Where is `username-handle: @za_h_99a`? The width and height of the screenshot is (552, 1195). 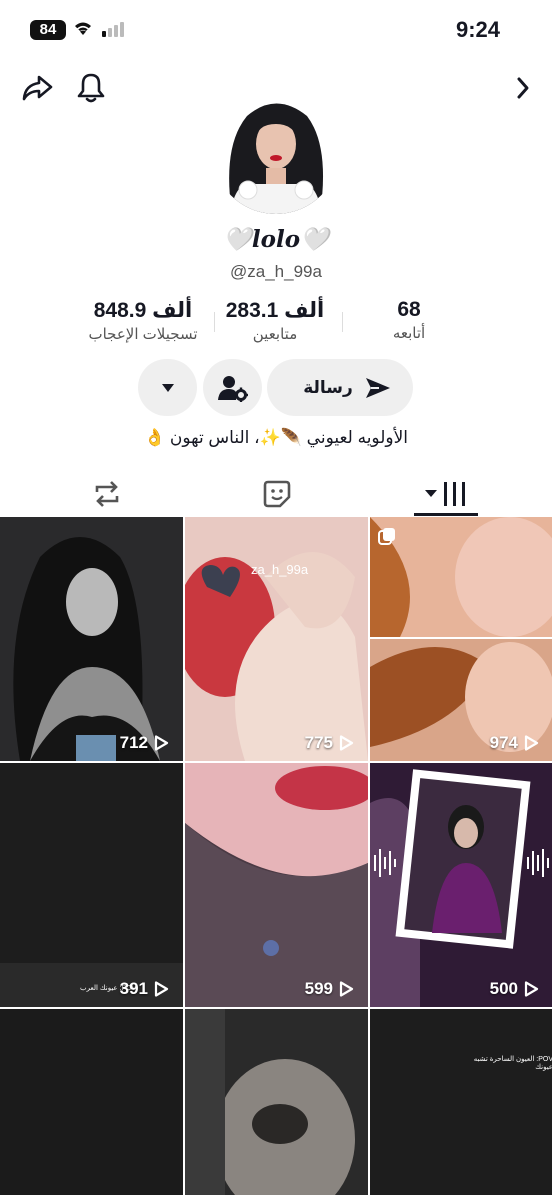 username-handle: @za_h_99a is located at coordinates (276, 271).